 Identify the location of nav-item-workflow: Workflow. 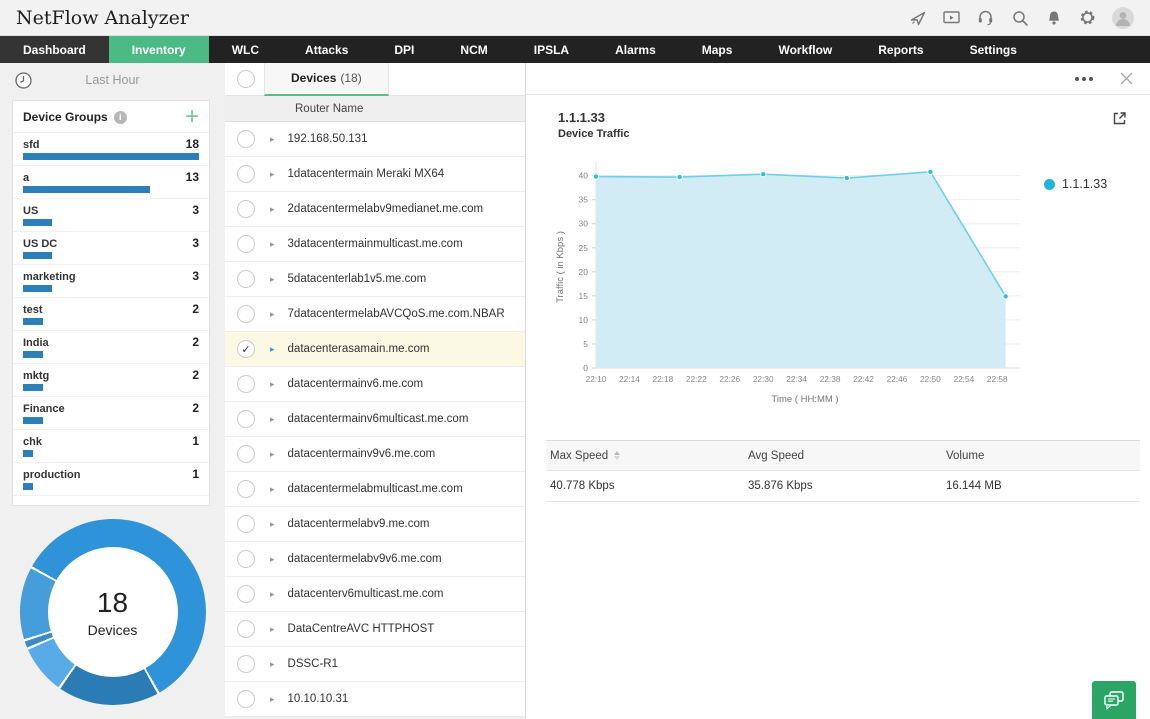
(805, 49).